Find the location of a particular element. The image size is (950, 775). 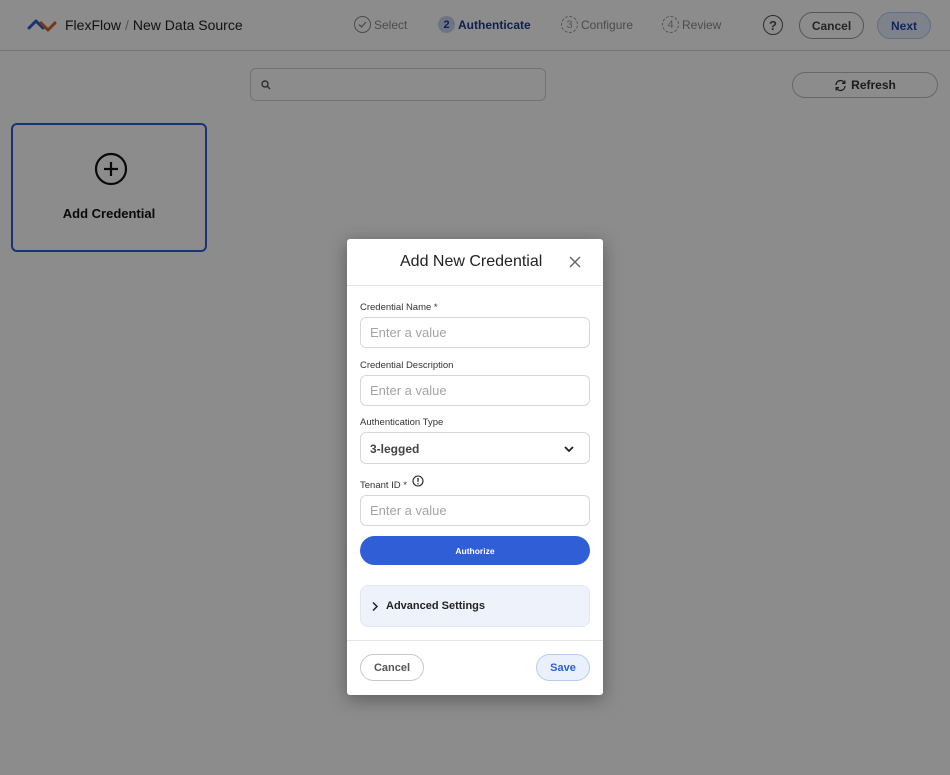

dialog-cancel-button: Cancel is located at coordinates (392, 667).